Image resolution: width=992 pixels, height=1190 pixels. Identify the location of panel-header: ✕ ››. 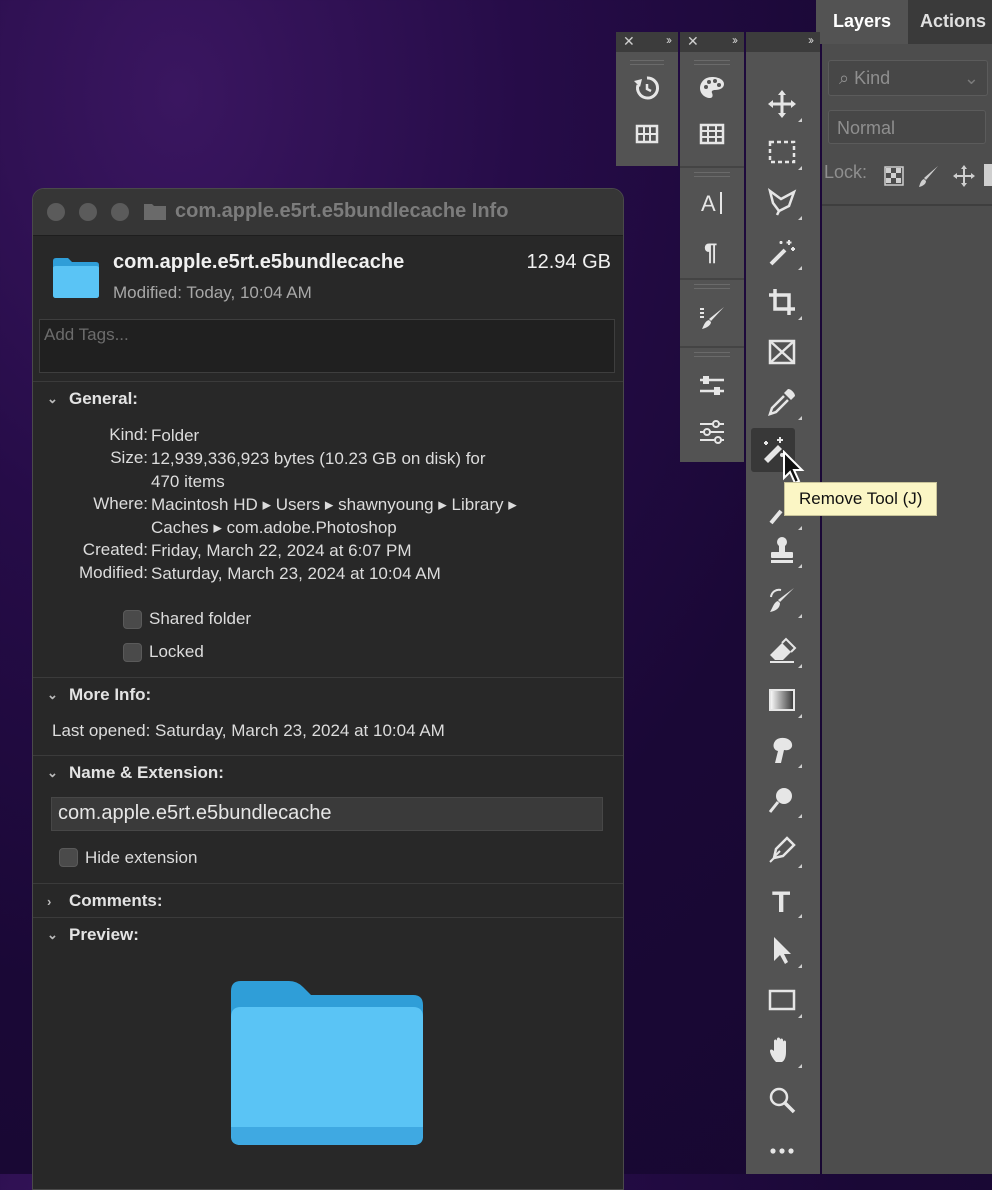
(647, 42).